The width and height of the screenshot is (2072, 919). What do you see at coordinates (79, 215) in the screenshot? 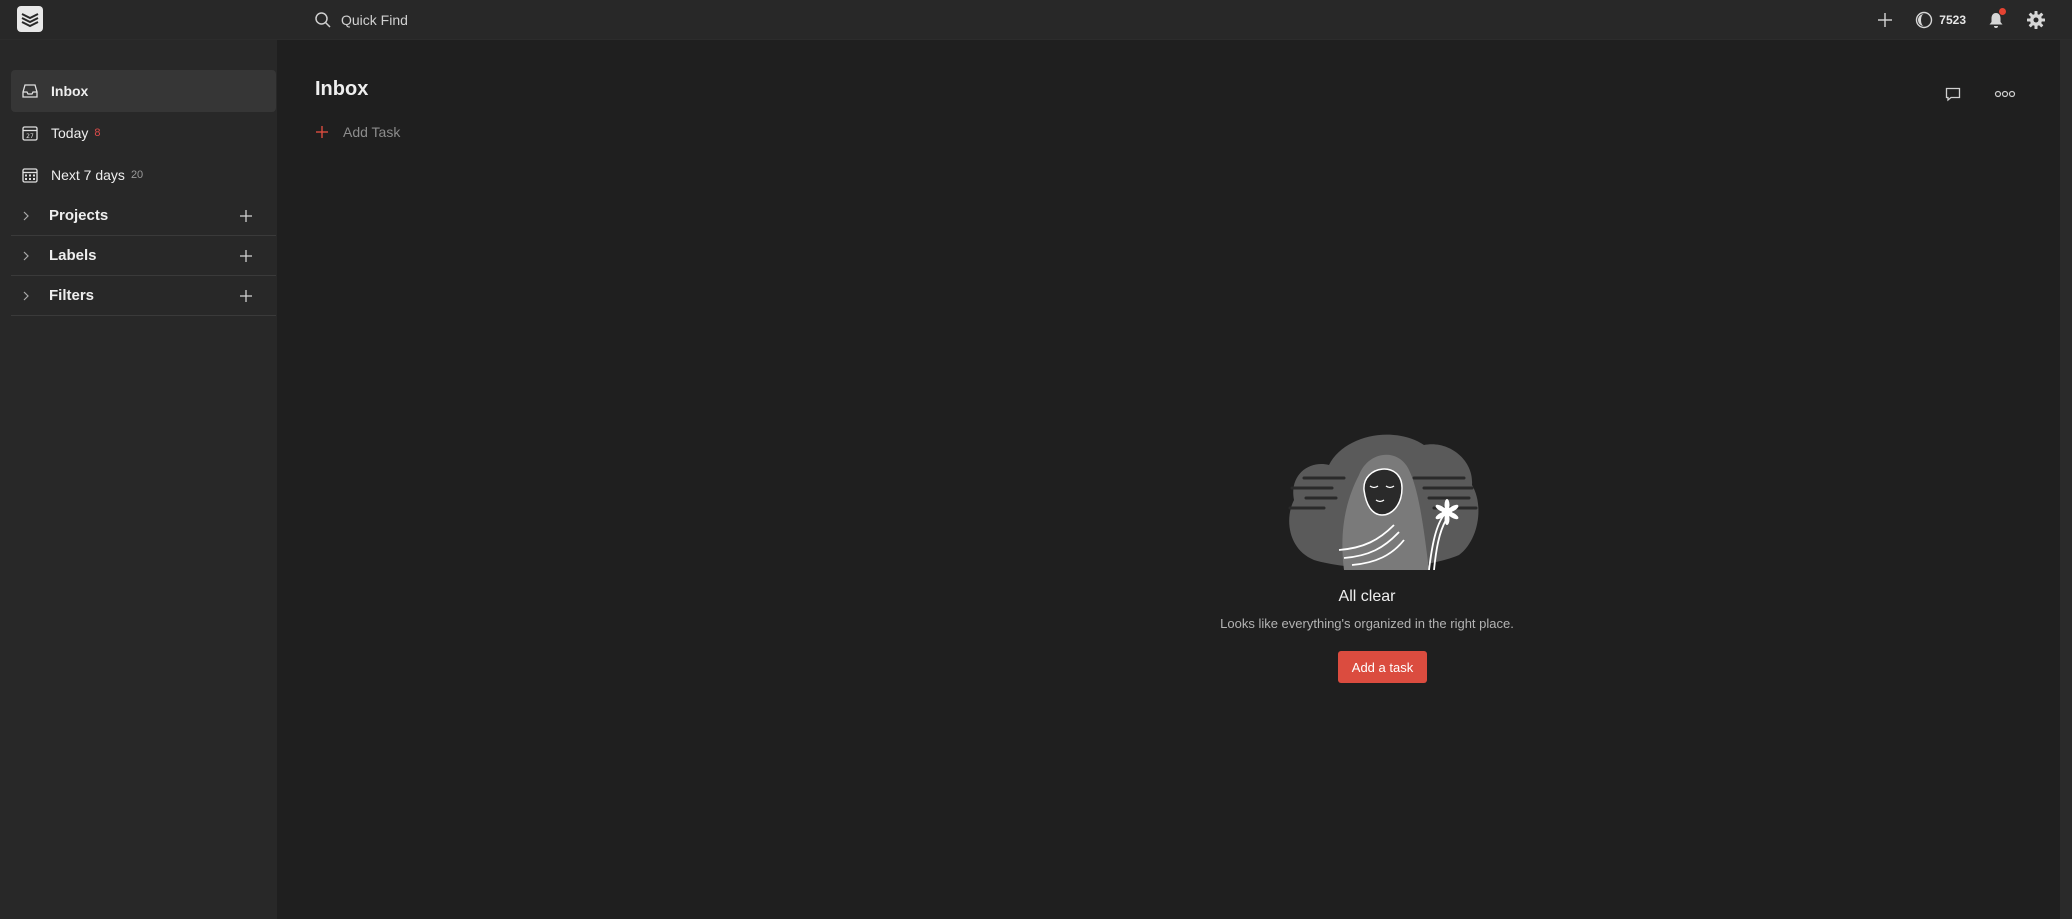
I see `section-label: Projects` at bounding box center [79, 215].